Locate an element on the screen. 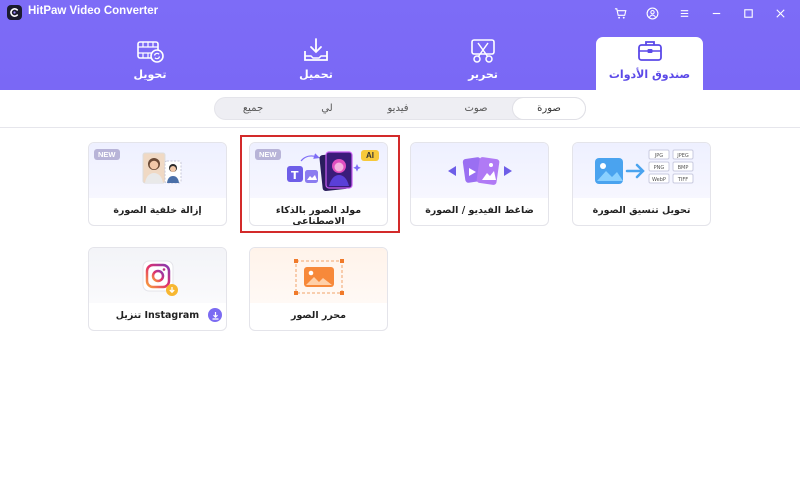  scissors-edit-icon is located at coordinates (483, 51).